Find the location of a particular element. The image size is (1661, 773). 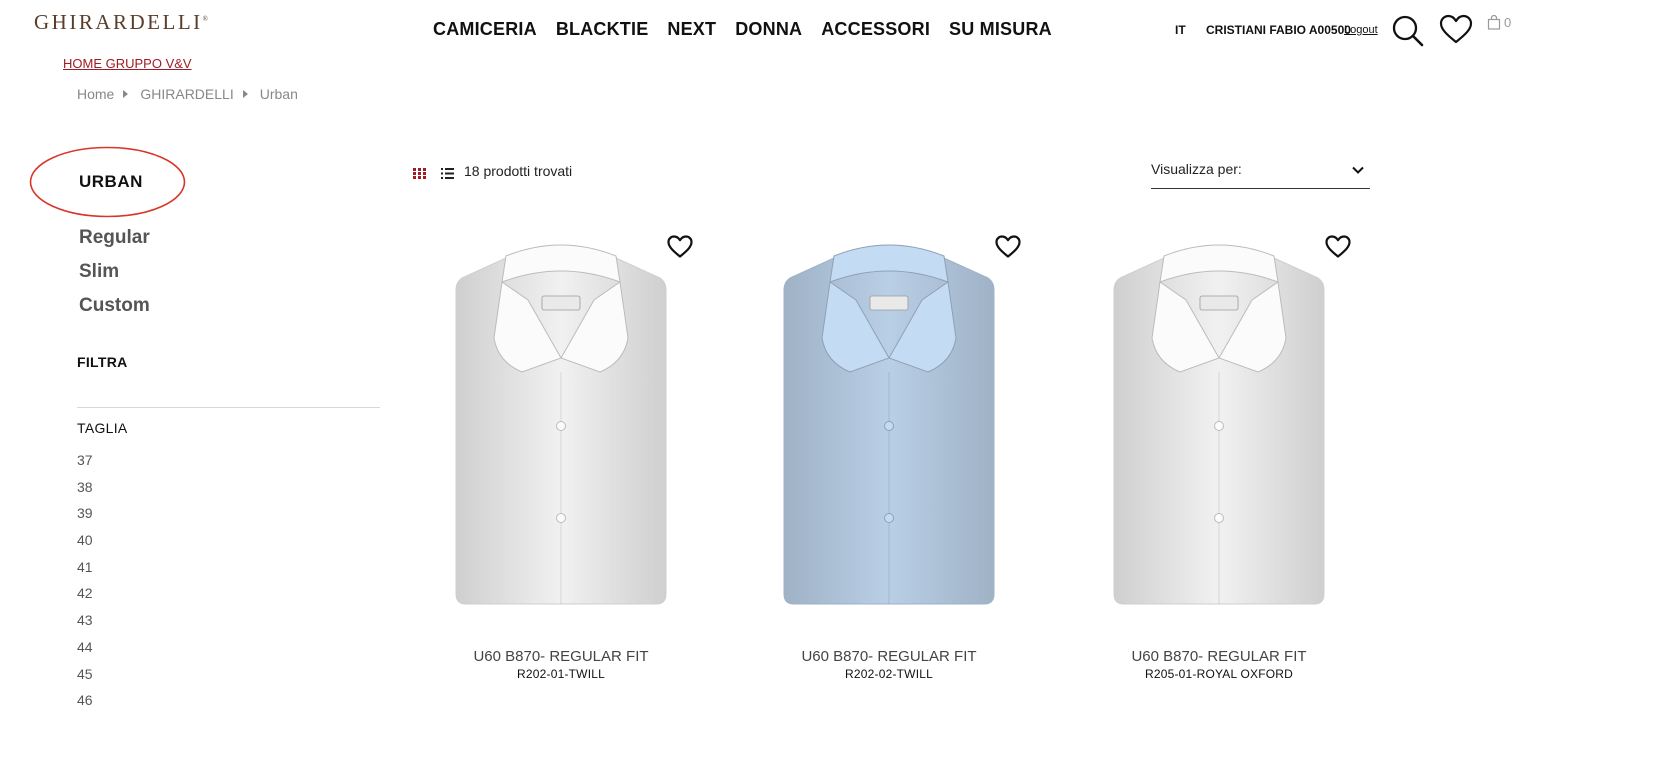

breadcrumb-current: Urban is located at coordinates (278, 94).